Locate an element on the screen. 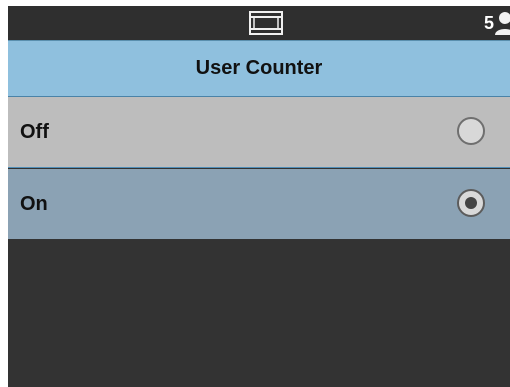 This screenshot has width=510, height=387. page-title: User Counter is located at coordinates (259, 68).